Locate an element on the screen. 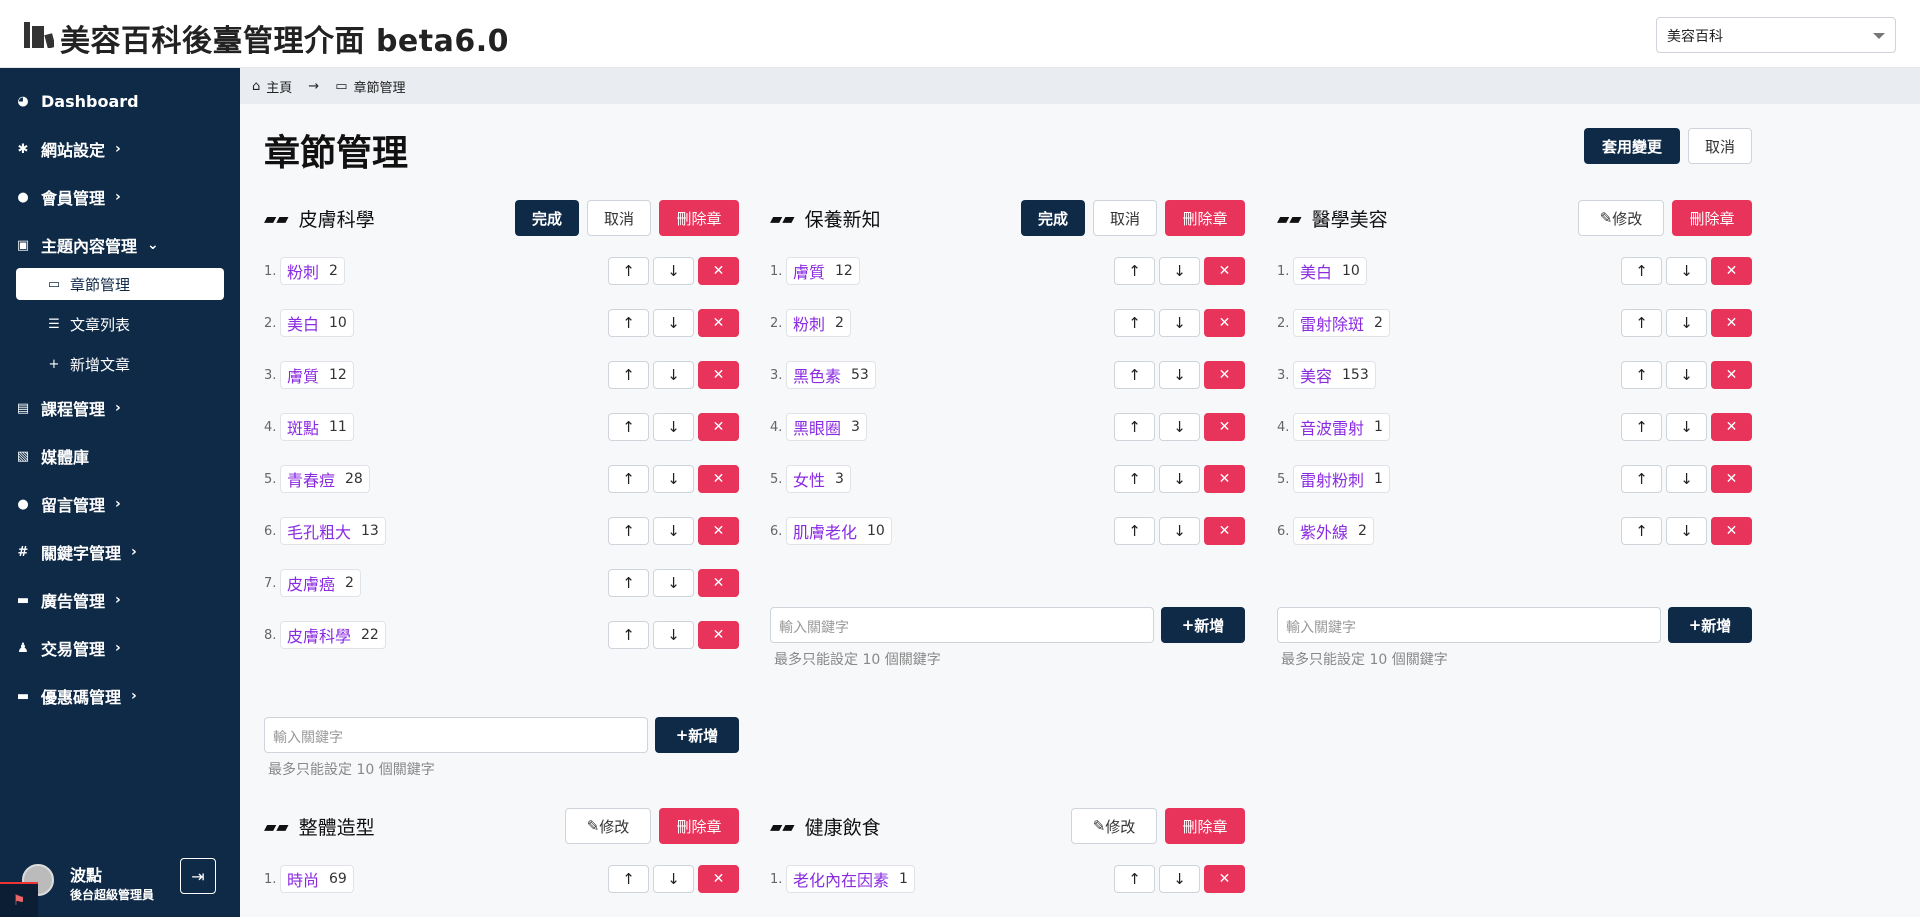  sidebar-item-chapters: ▭ 章節管理 is located at coordinates (120, 284).